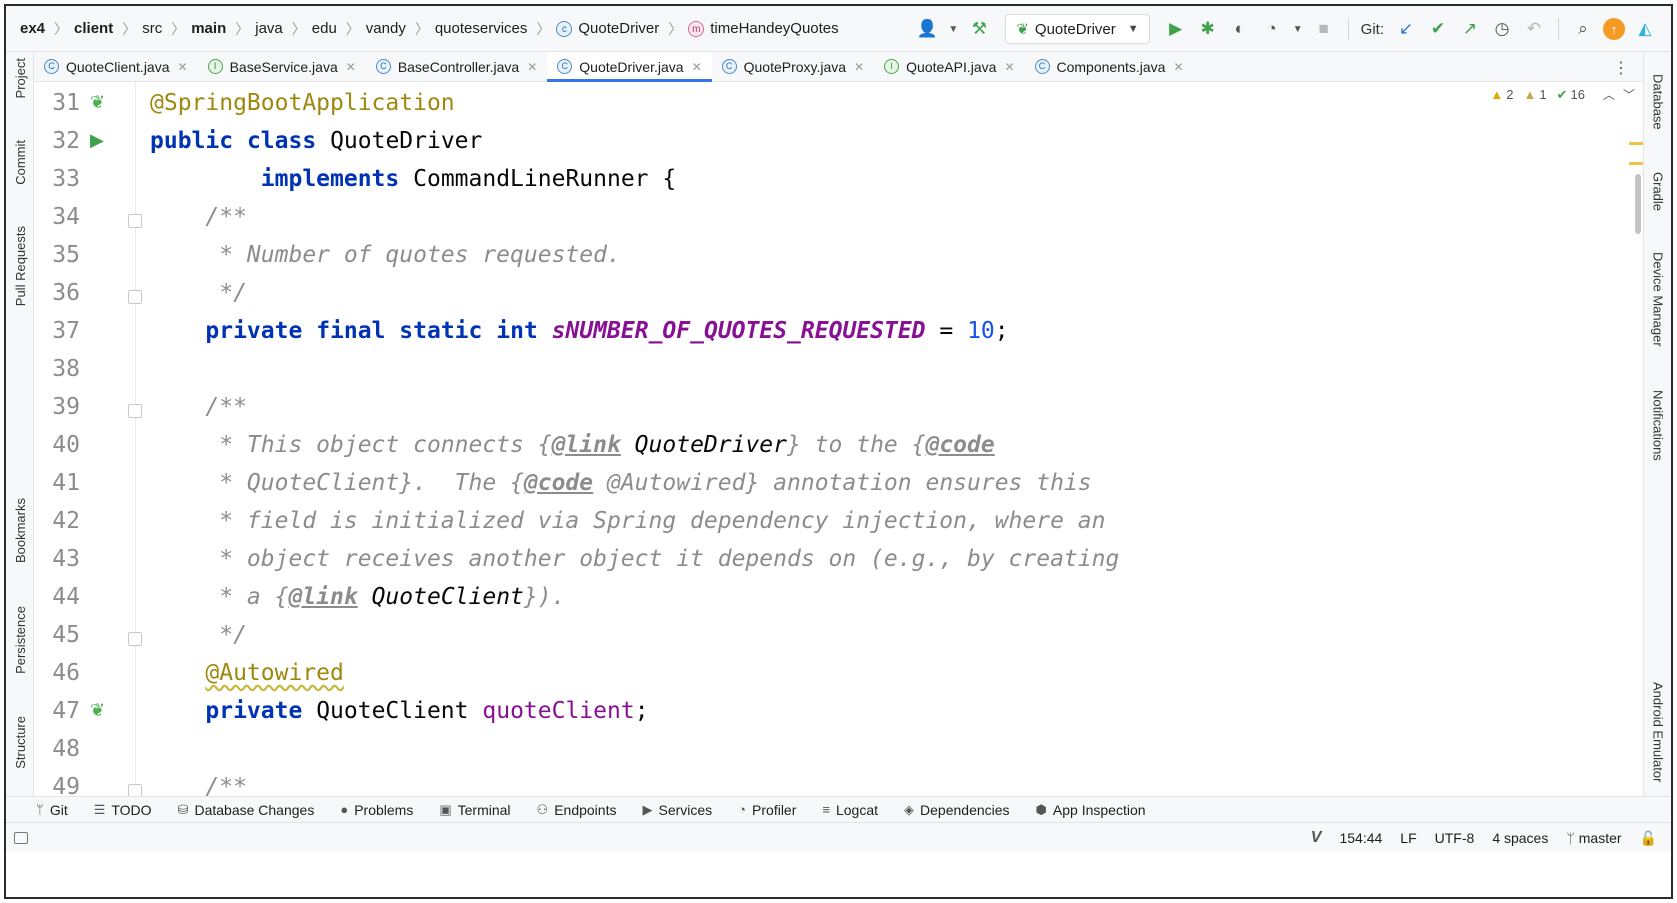 This screenshot has width=1677, height=903. What do you see at coordinates (1657, 732) in the screenshot?
I see `tool-android-emulator: Android Emulator` at bounding box center [1657, 732].